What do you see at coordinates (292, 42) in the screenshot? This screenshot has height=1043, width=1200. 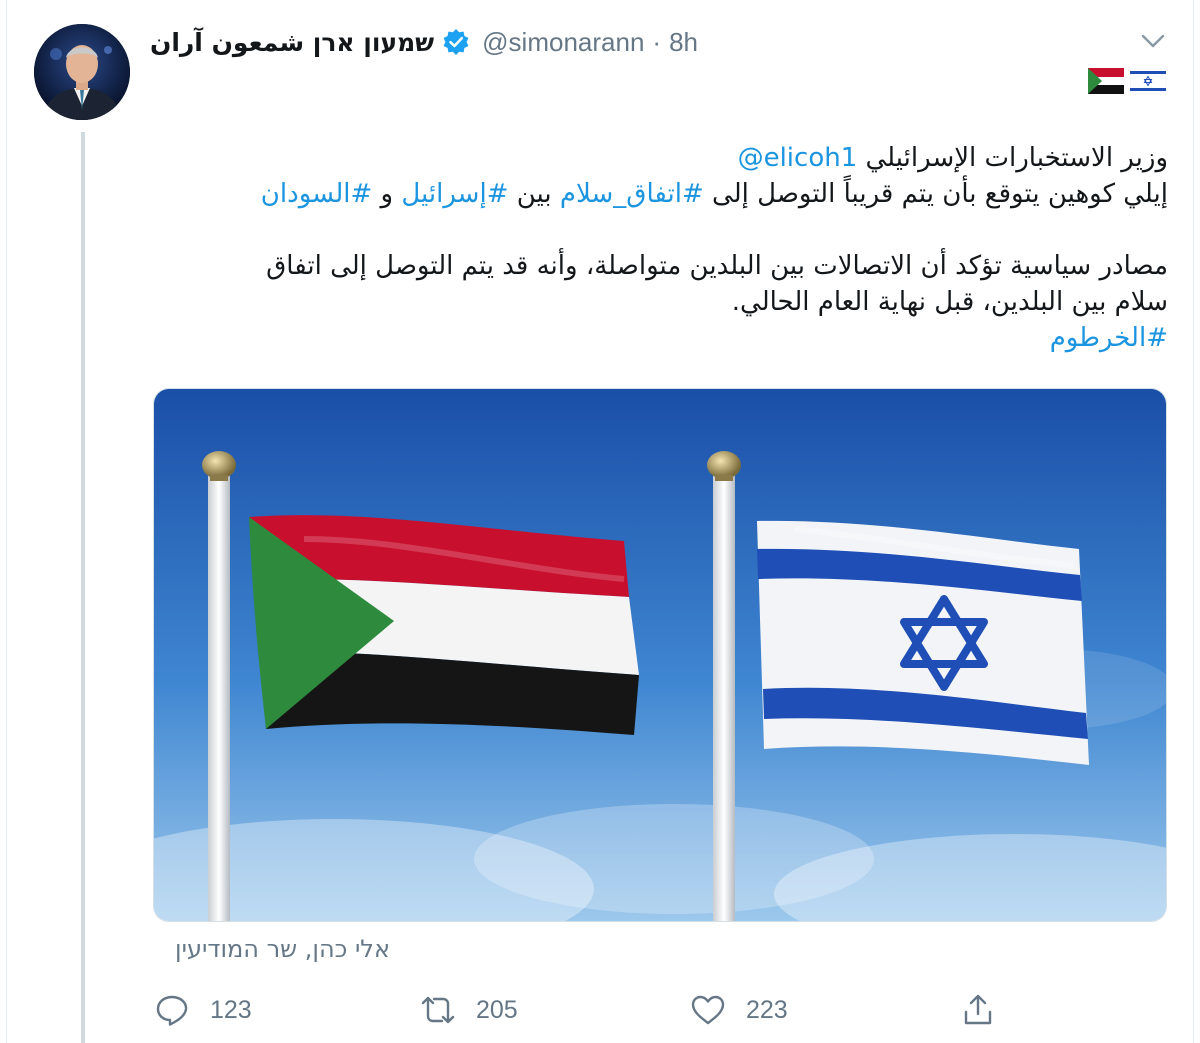 I see `author-display-name: שמעון ארן شمعون آران` at bounding box center [292, 42].